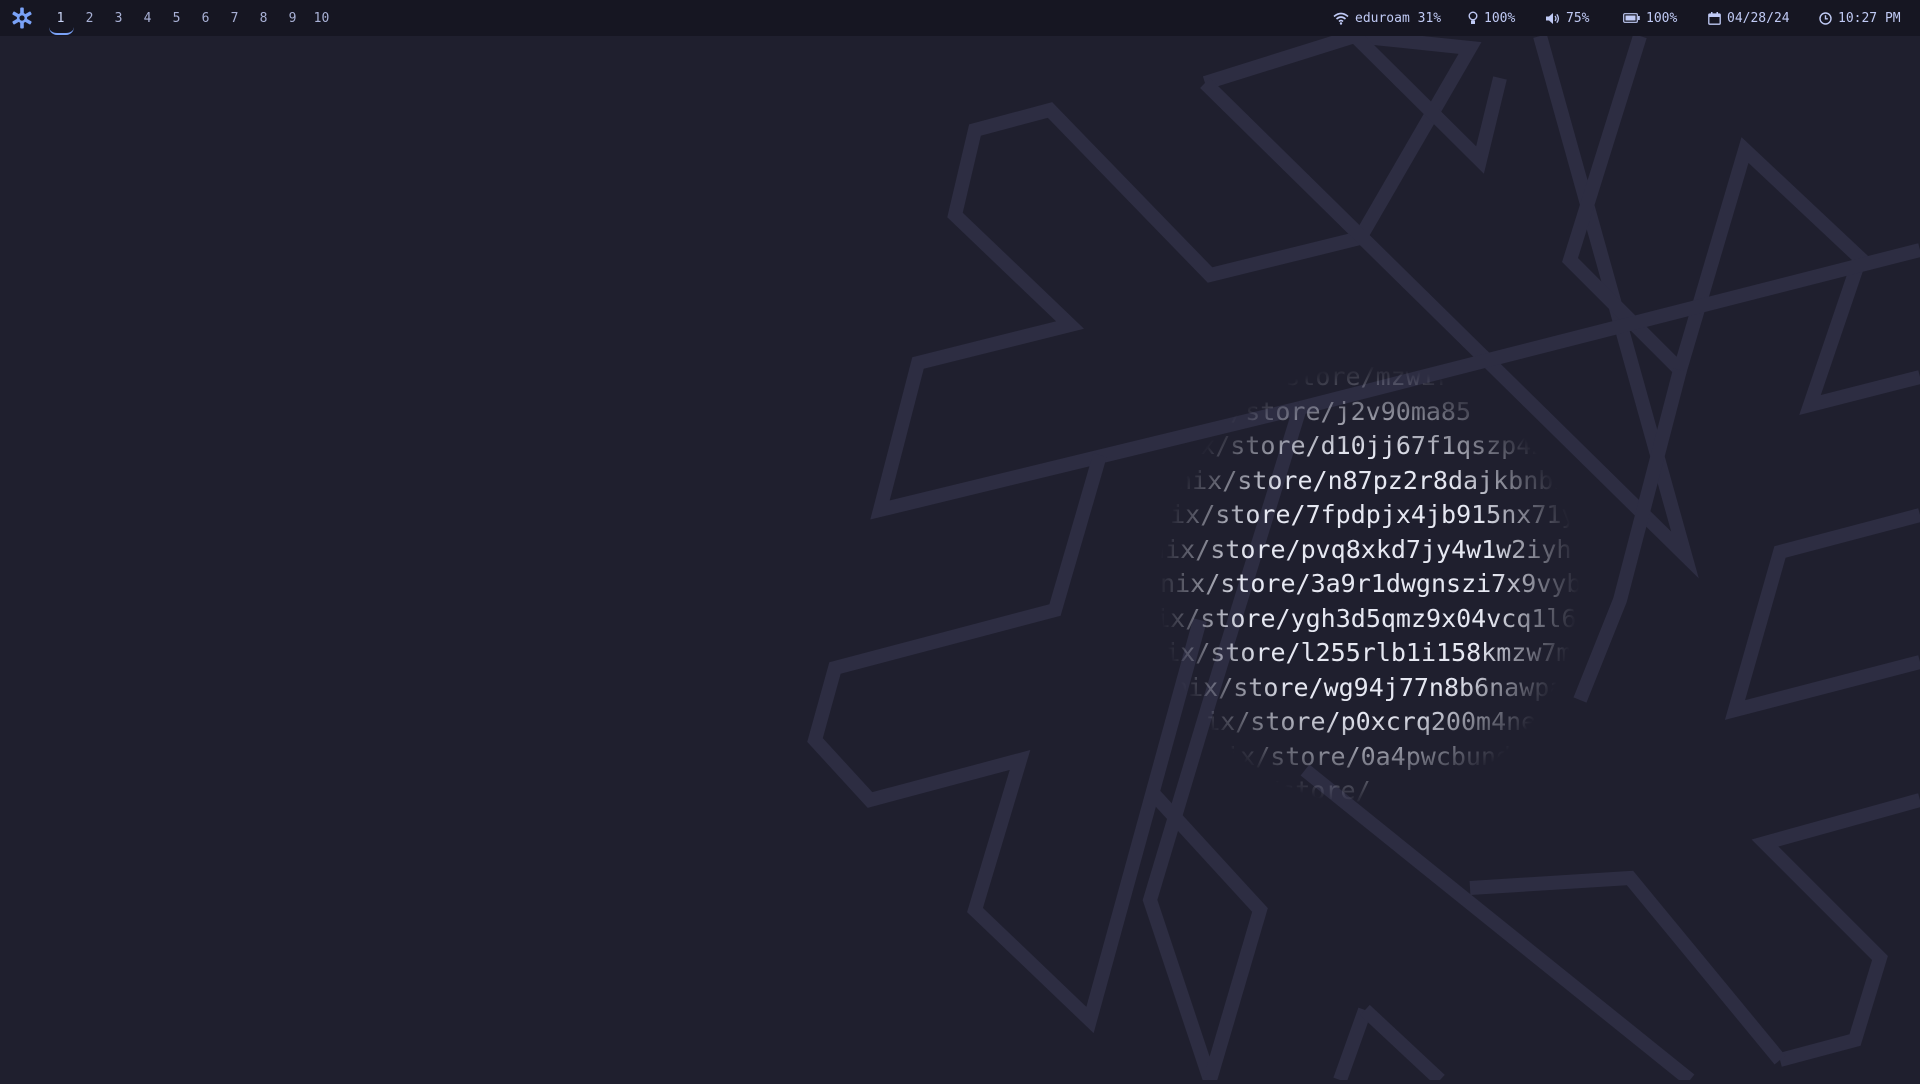 The width and height of the screenshot is (1920, 1084). Describe the element at coordinates (1398, 18) in the screenshot. I see `network-label: eduroam 31%` at that location.